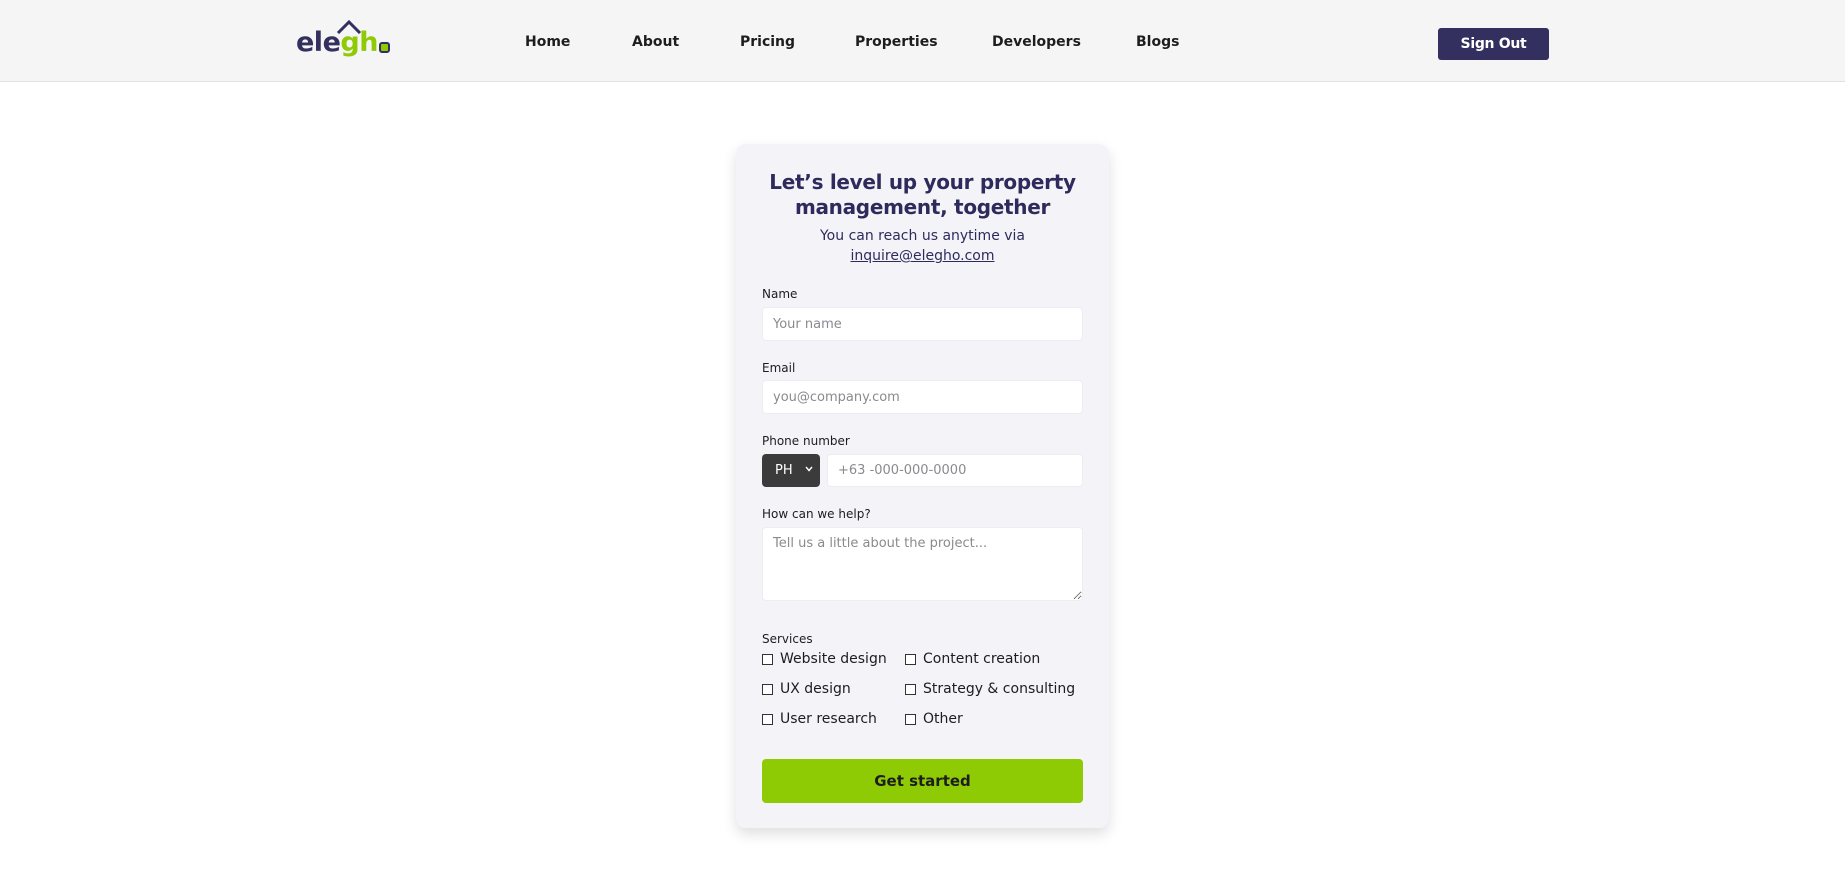 Image resolution: width=1845 pixels, height=881 pixels. I want to click on service-content-creation: Content creation, so click(972, 659).